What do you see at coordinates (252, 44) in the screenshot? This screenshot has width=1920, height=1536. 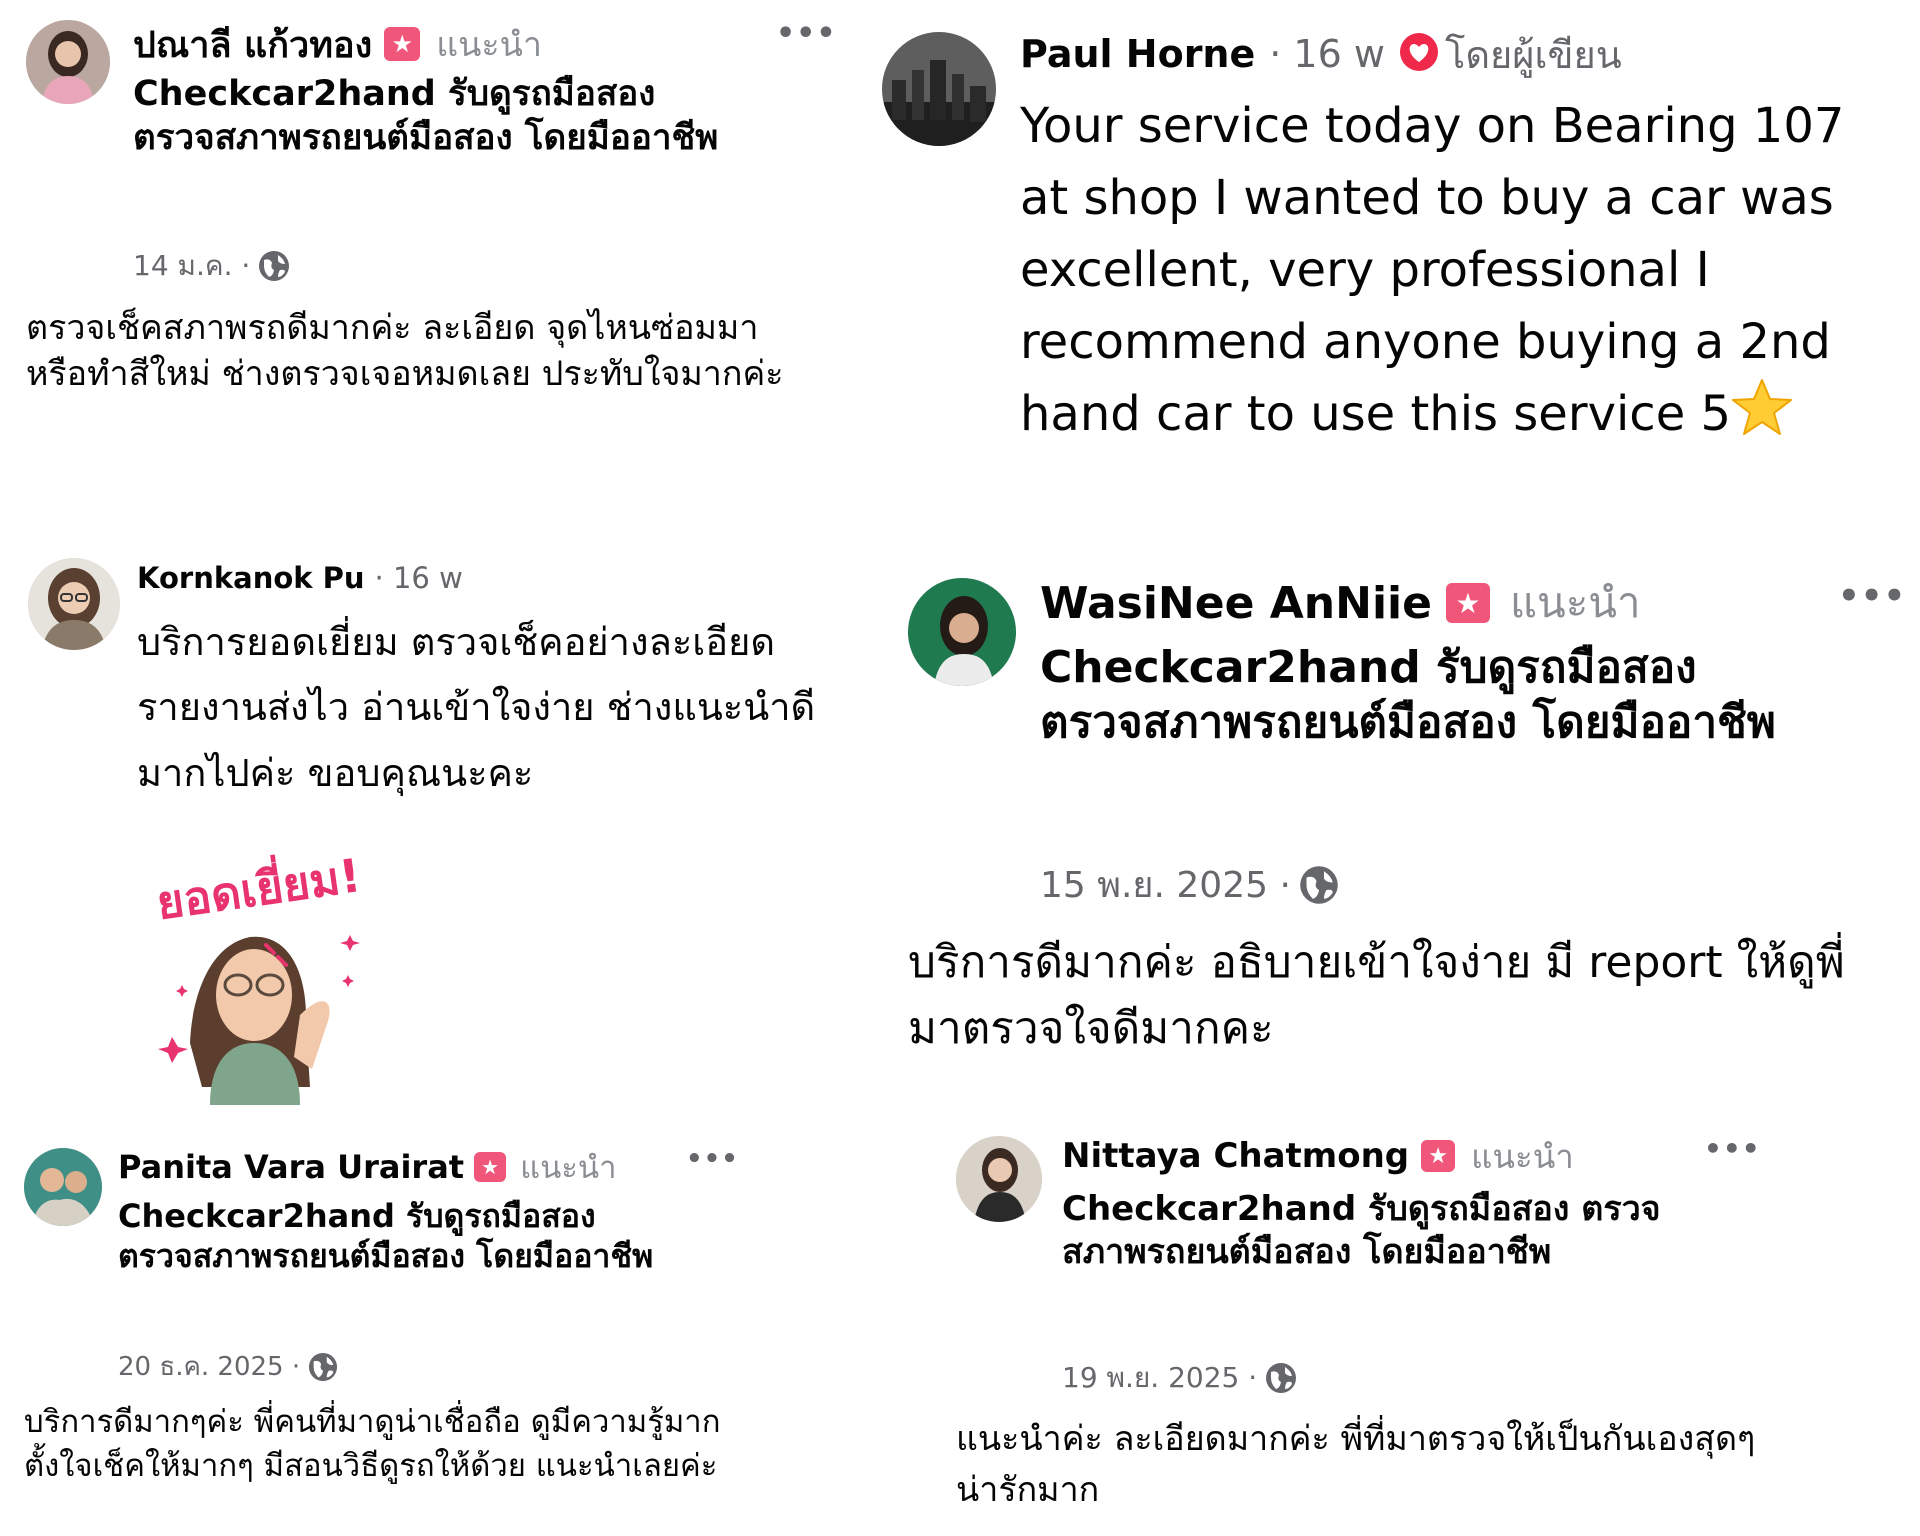 I see `author-name: ปณาลี แก้วทอง` at bounding box center [252, 44].